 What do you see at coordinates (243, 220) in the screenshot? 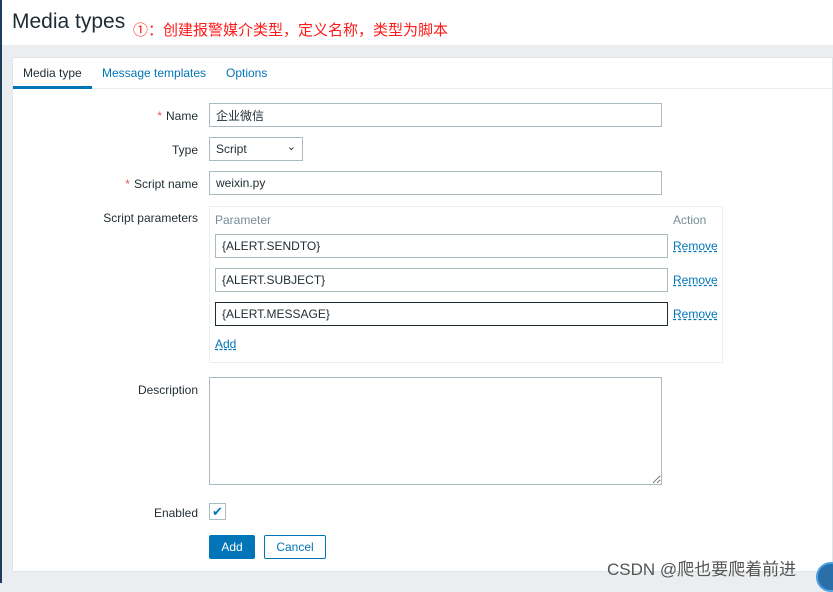
I see `parameter-header: Parameter` at bounding box center [243, 220].